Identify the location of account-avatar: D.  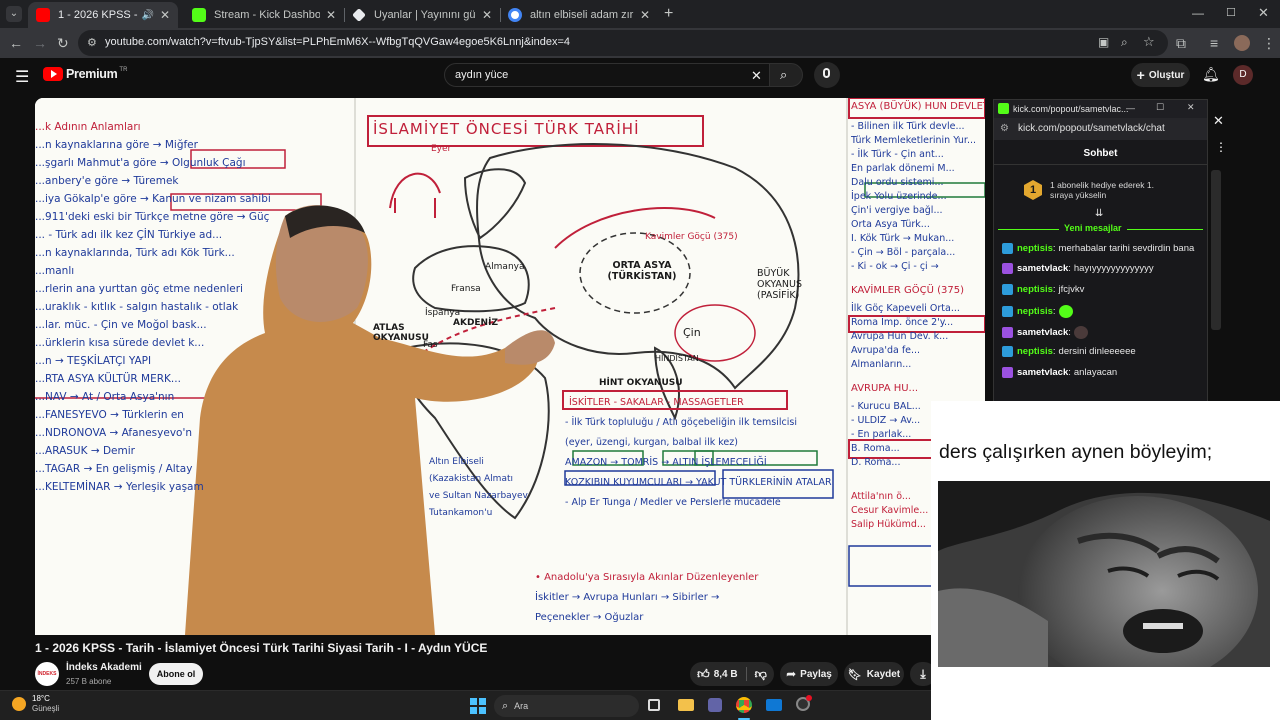
(1243, 75).